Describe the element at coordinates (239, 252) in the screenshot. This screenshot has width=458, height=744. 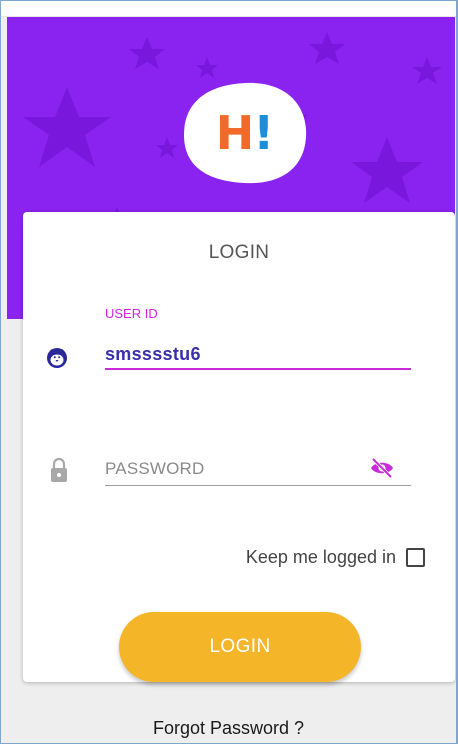
I see `card-title: LOGIN` at that location.